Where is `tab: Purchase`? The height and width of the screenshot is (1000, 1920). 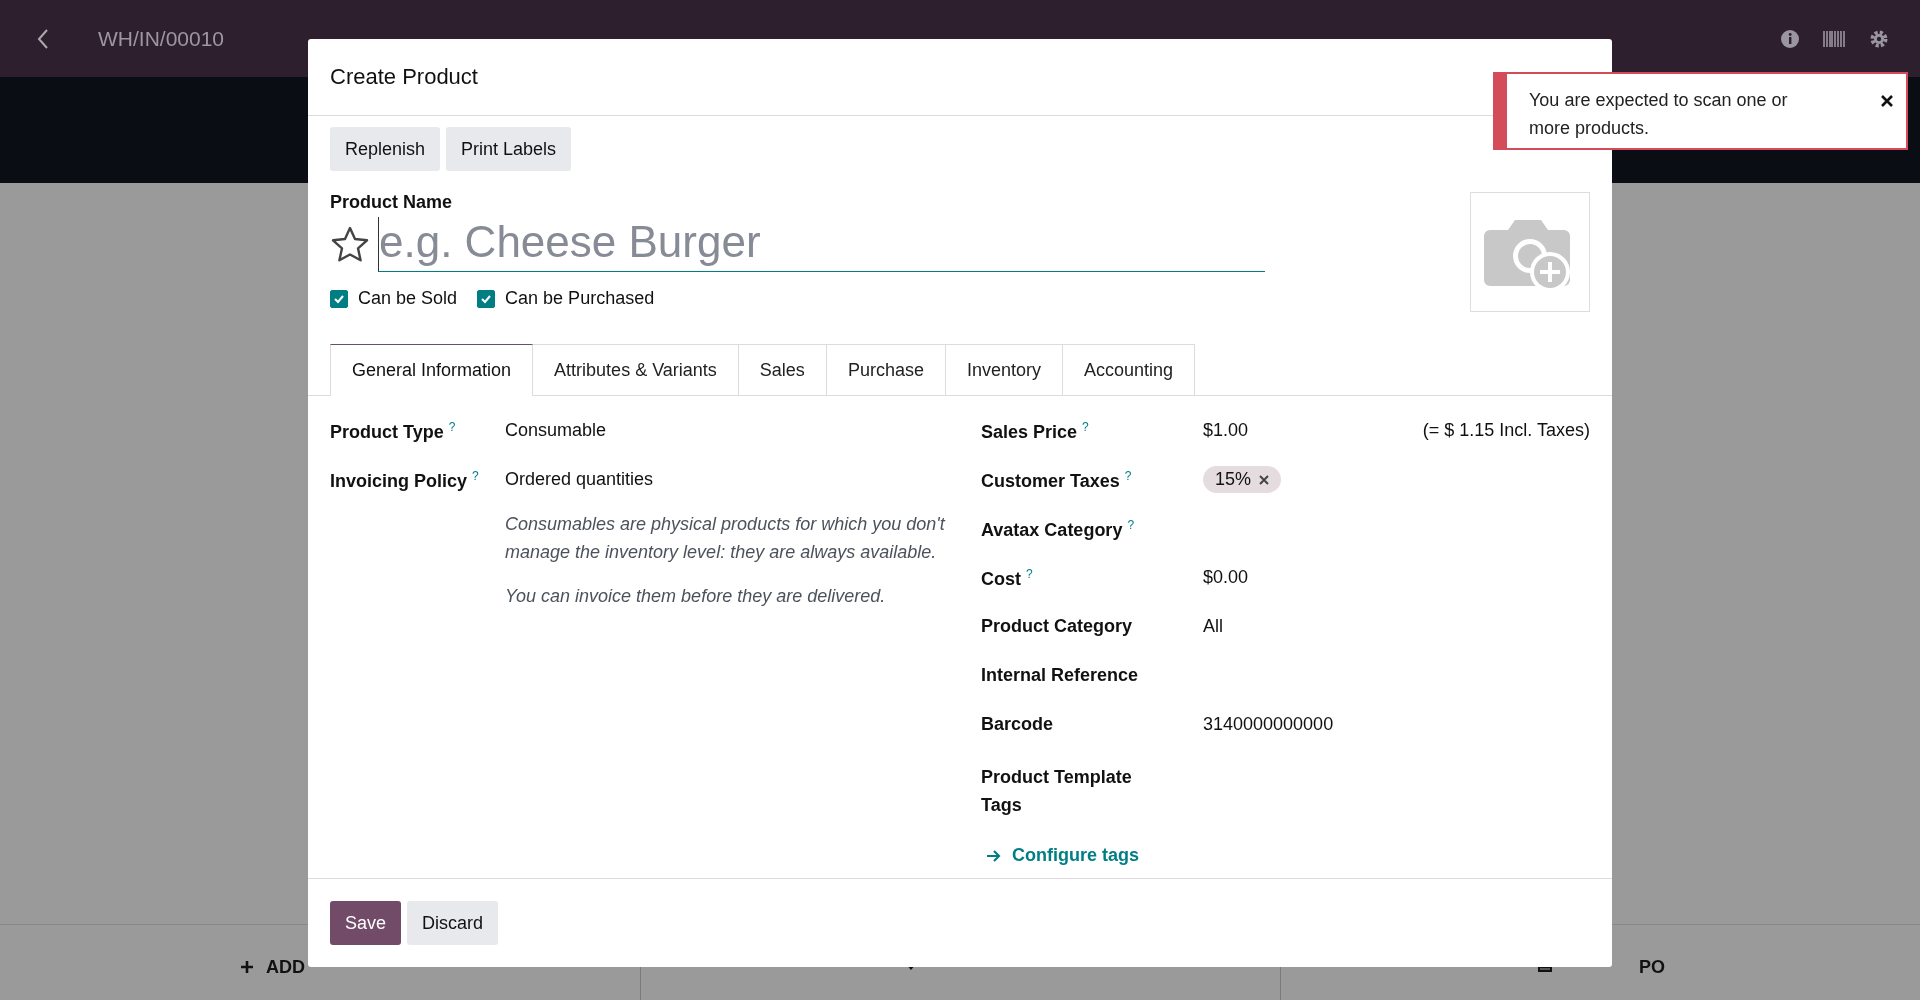 tab: Purchase is located at coordinates (886, 369).